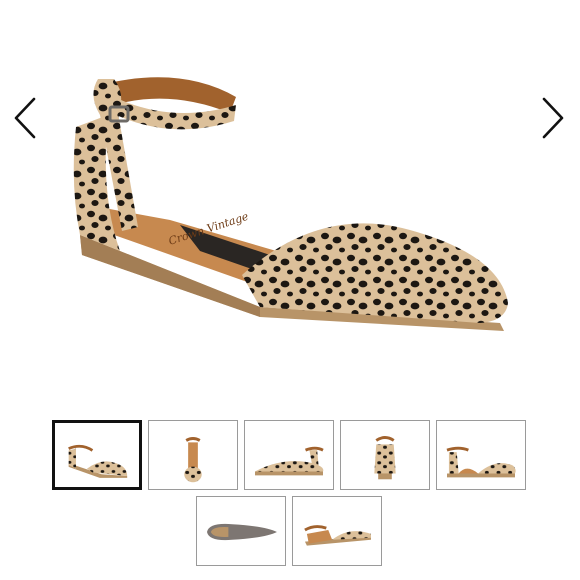  I want to click on thumbnail-side, so click(289, 455).